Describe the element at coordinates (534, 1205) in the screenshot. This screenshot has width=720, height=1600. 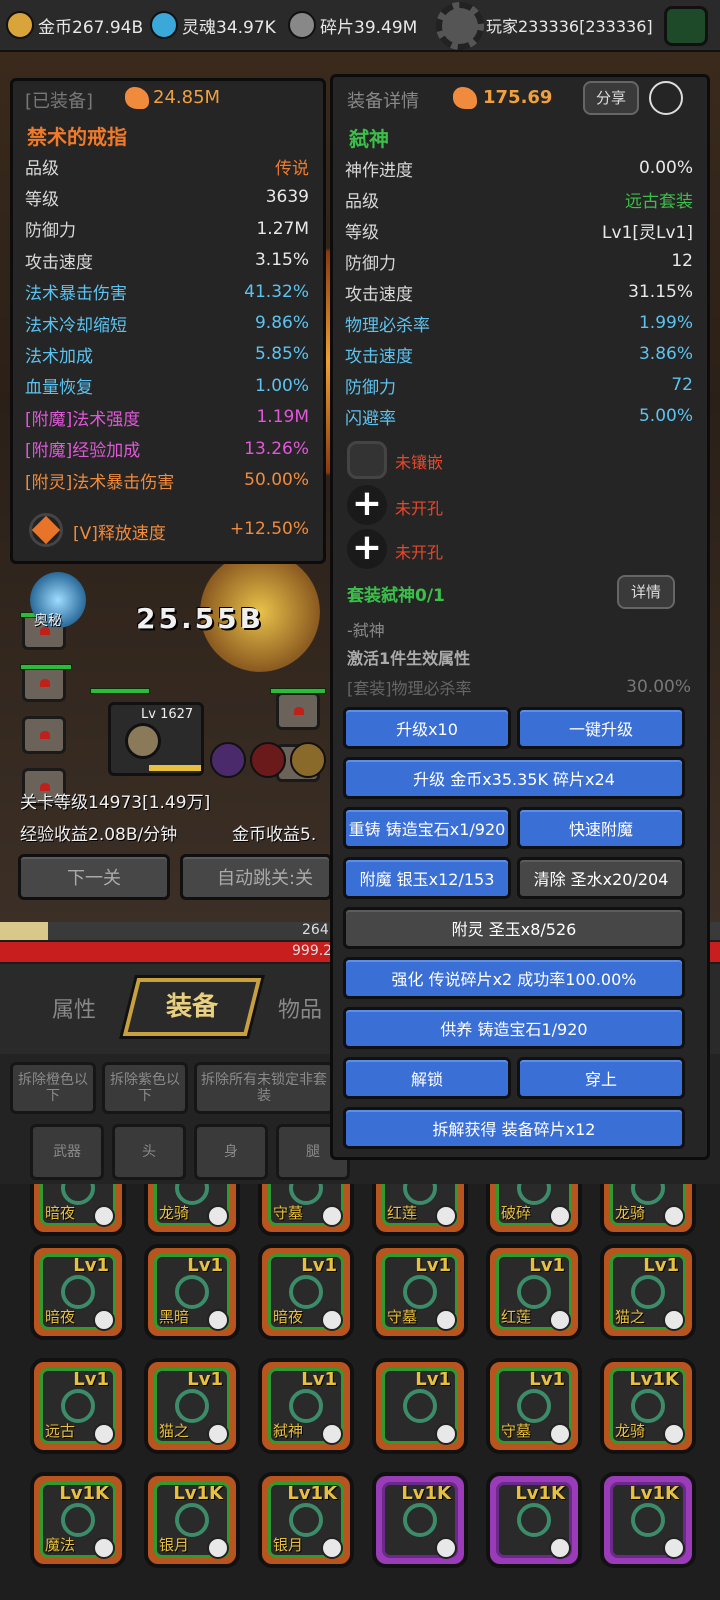
I see `slot-frame: 破碎` at that location.